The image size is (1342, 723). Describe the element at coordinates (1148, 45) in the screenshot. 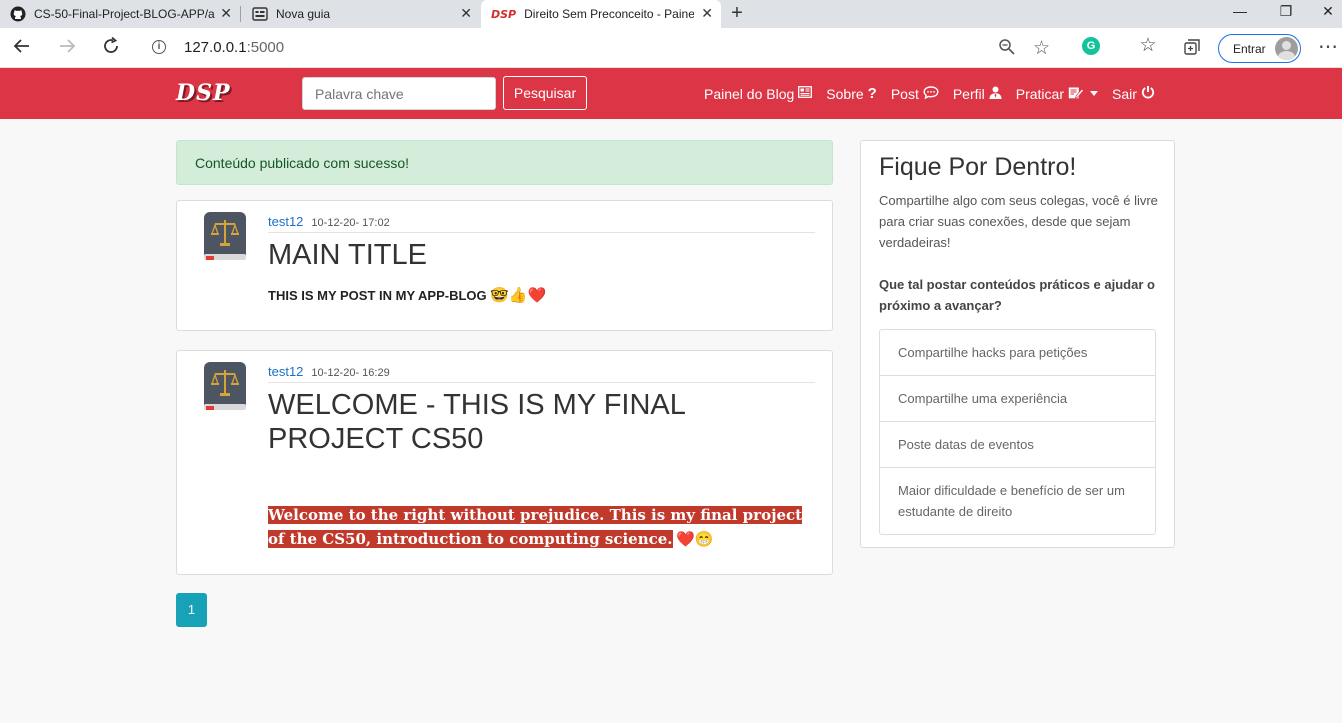

I see `favorites-list-icon: ☆` at that location.